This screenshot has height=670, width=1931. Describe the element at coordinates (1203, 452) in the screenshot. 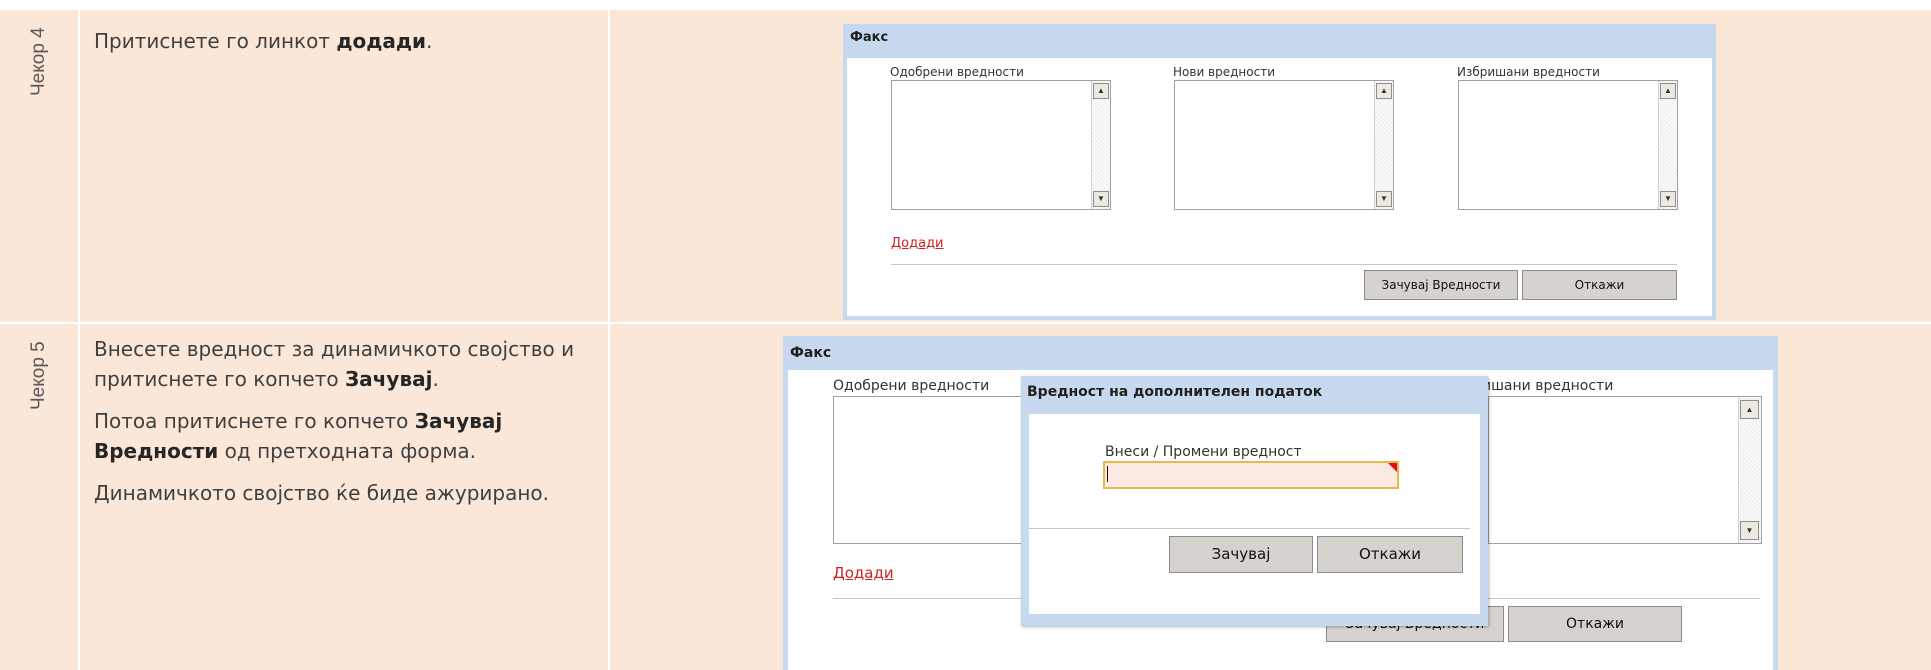

I see `value-field-label: Внеси / Промени вредност` at that location.